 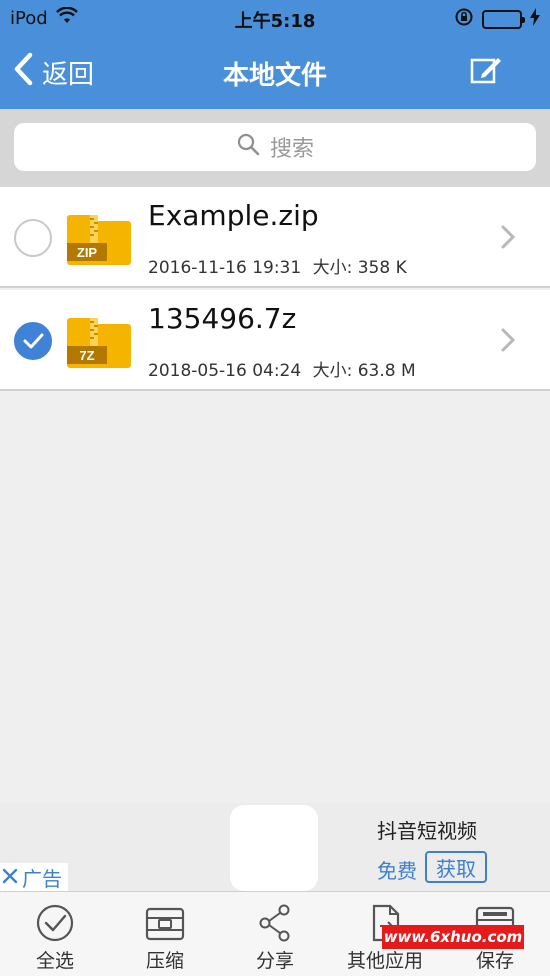 I want to click on svg-text: 7Z, so click(x=86, y=355).